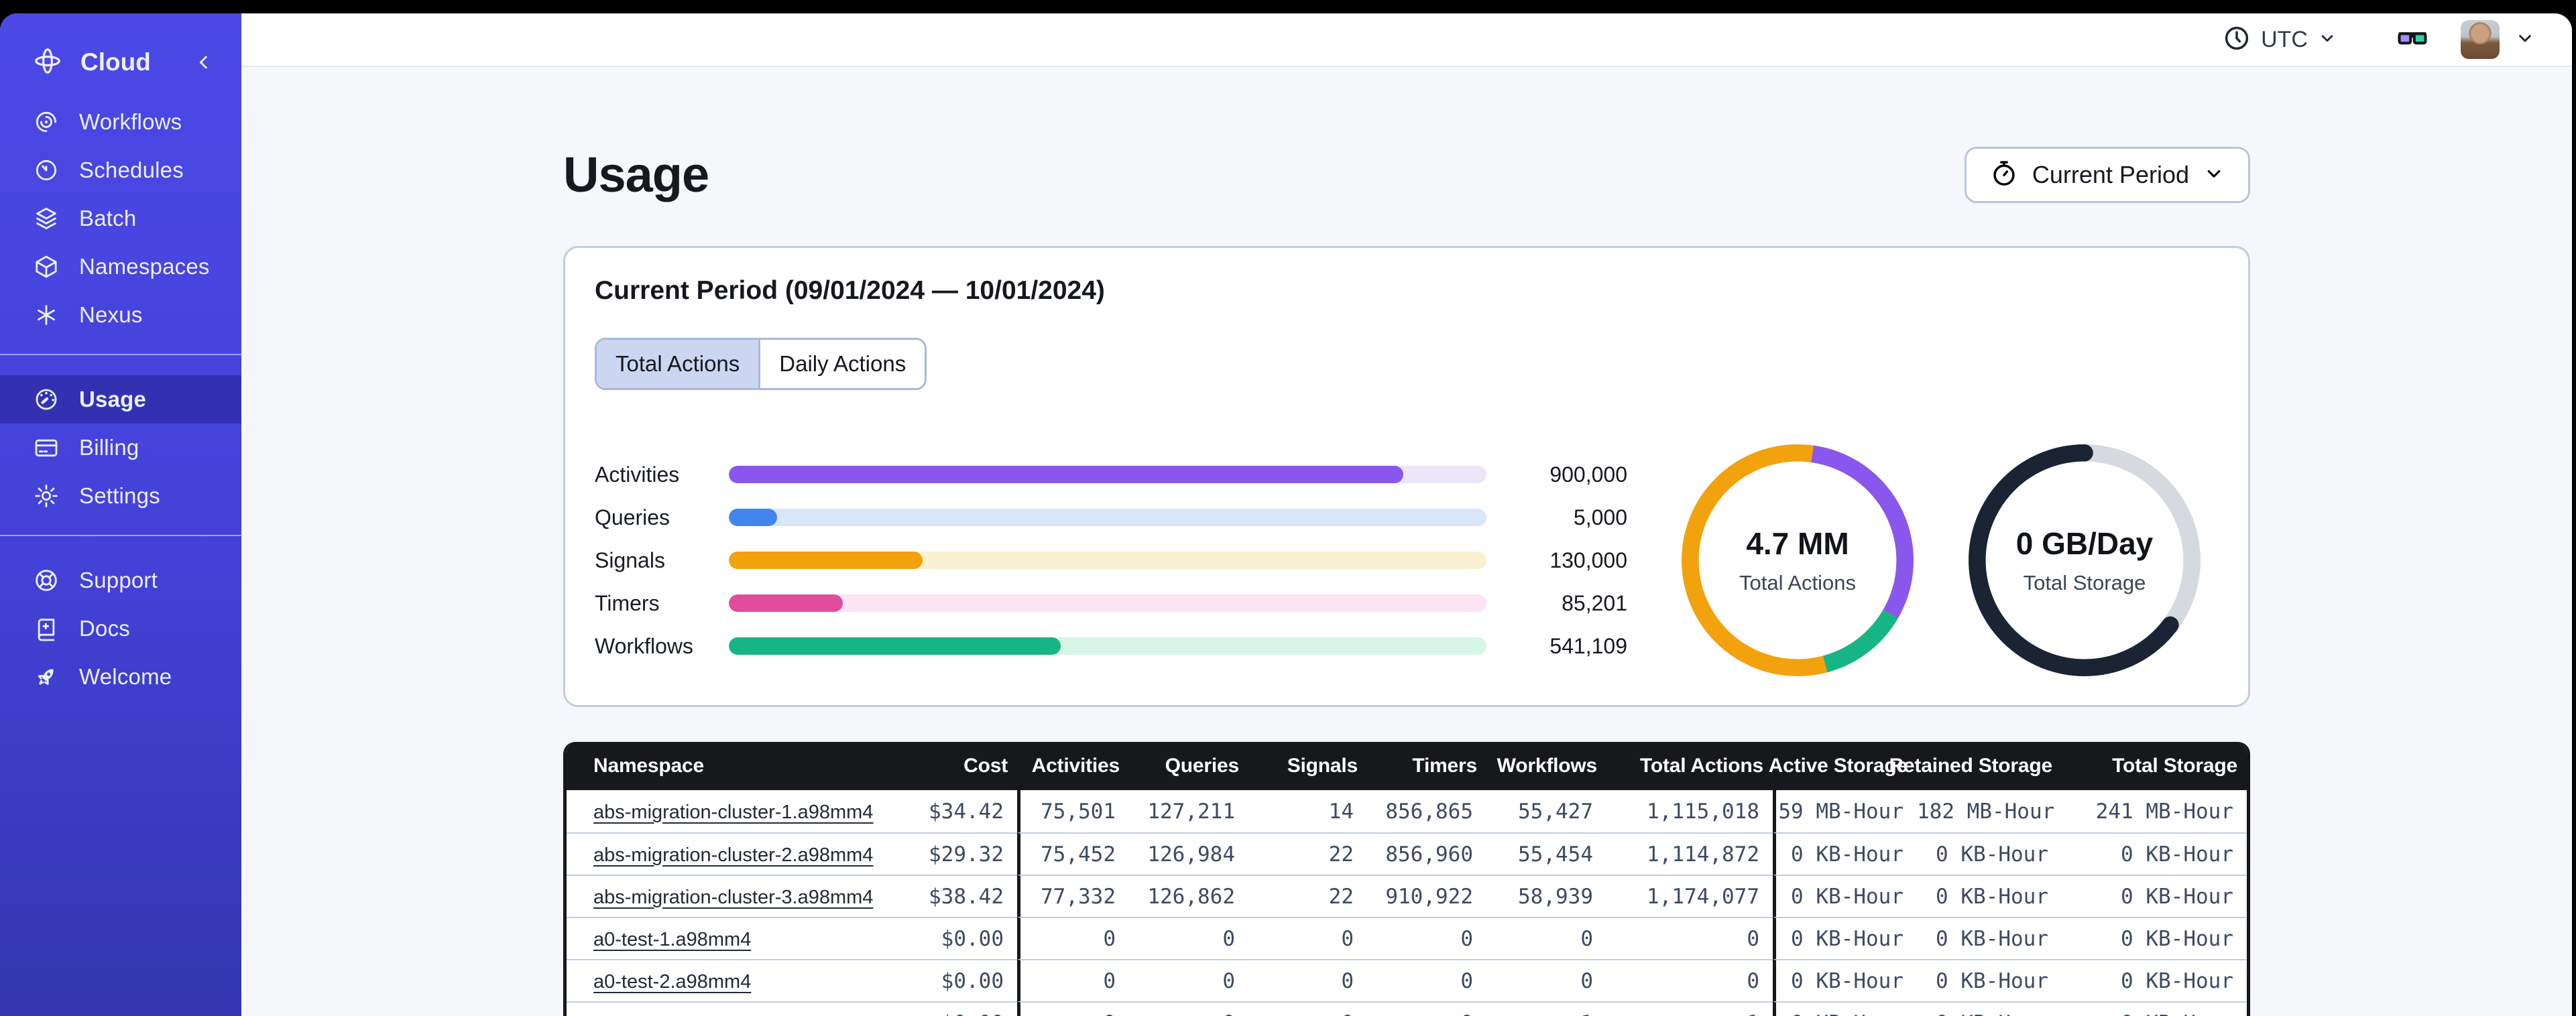 This screenshot has width=2576, height=1016. What do you see at coordinates (2084, 582) in the screenshot?
I see `donut-label: Total Storage` at bounding box center [2084, 582].